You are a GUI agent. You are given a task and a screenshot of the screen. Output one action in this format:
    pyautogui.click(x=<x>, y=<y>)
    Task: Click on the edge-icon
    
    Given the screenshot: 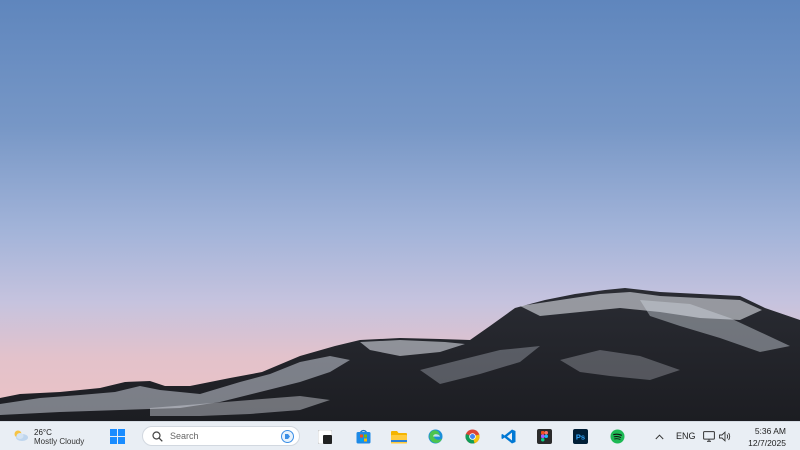 What is the action you would take?
    pyautogui.click(x=435, y=436)
    